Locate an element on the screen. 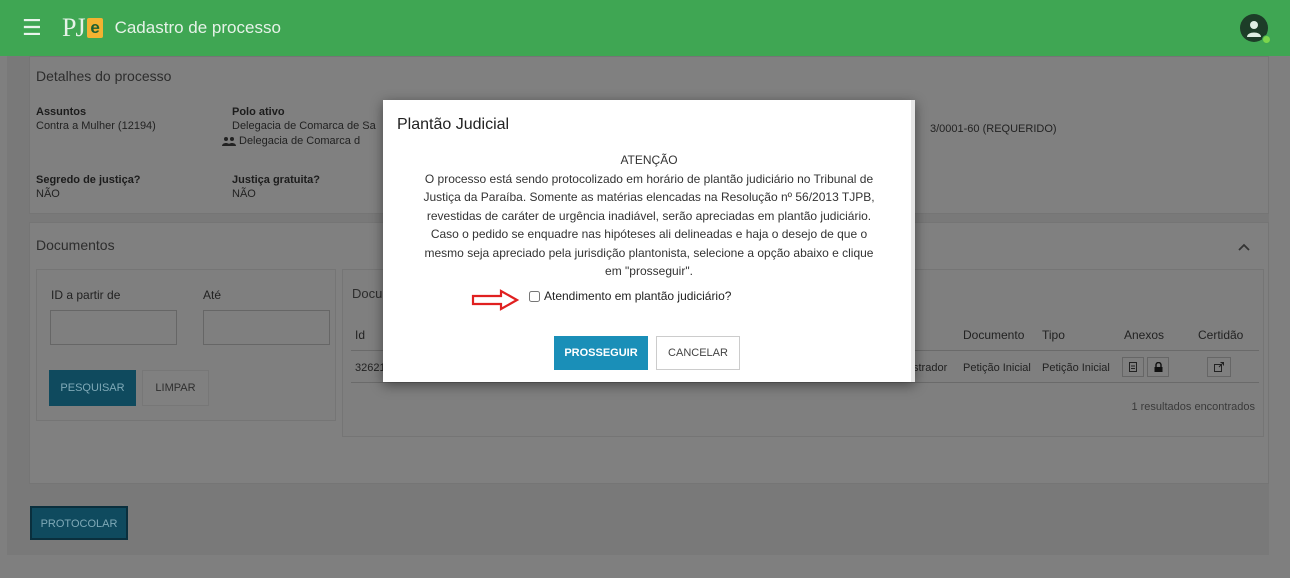 The height and width of the screenshot is (578, 1290). col-anexos: Anexos is located at coordinates (1144, 335).